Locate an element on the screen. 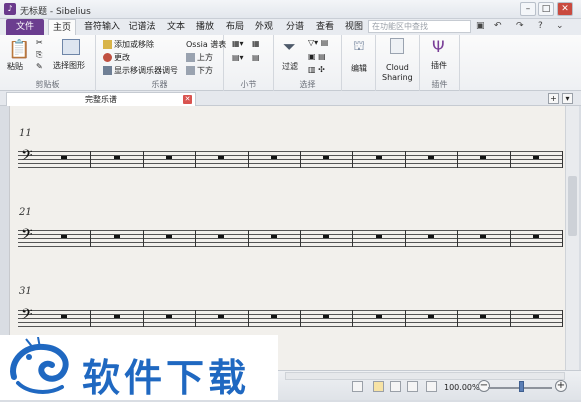 The width and height of the screenshot is (581, 402). select-range-icon: ▥ ✣ is located at coordinates (316, 69).